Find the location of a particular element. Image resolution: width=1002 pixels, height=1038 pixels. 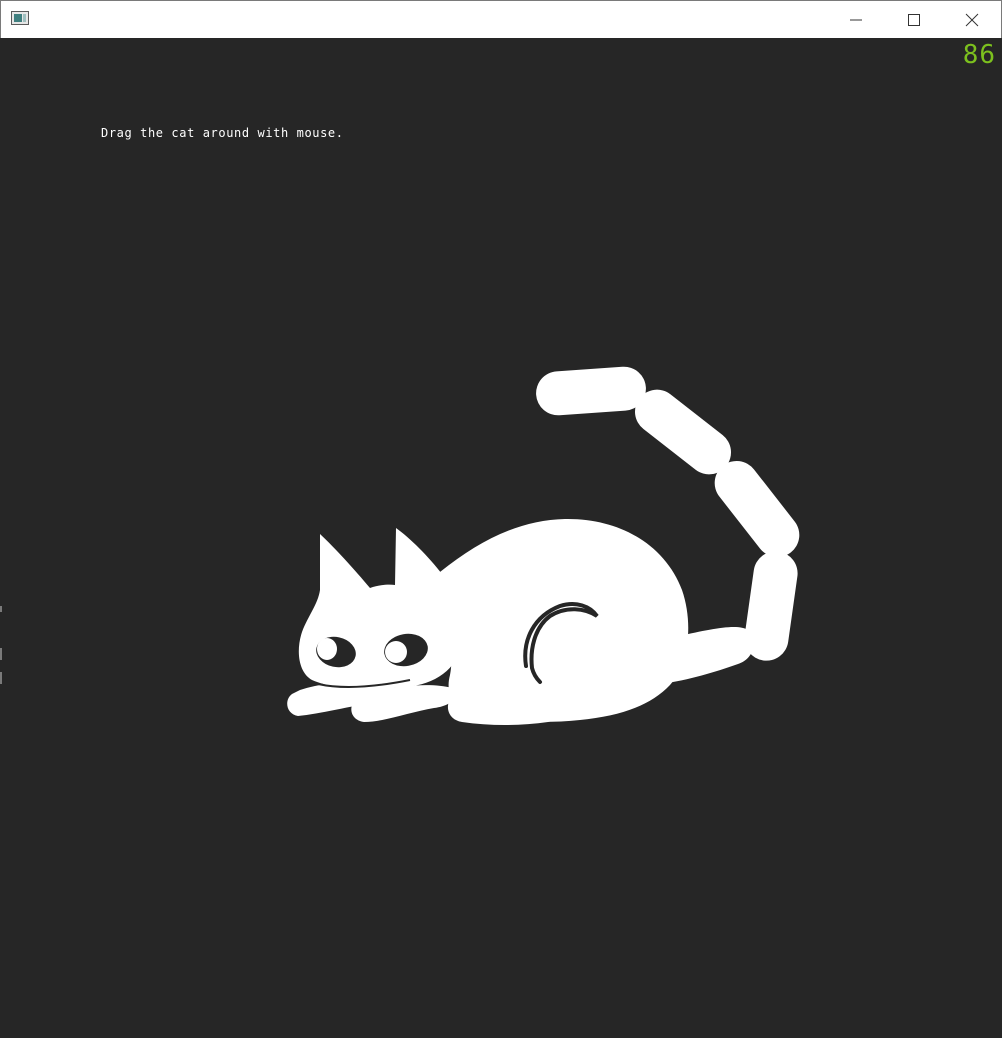

maximize-button is located at coordinates (914, 19).